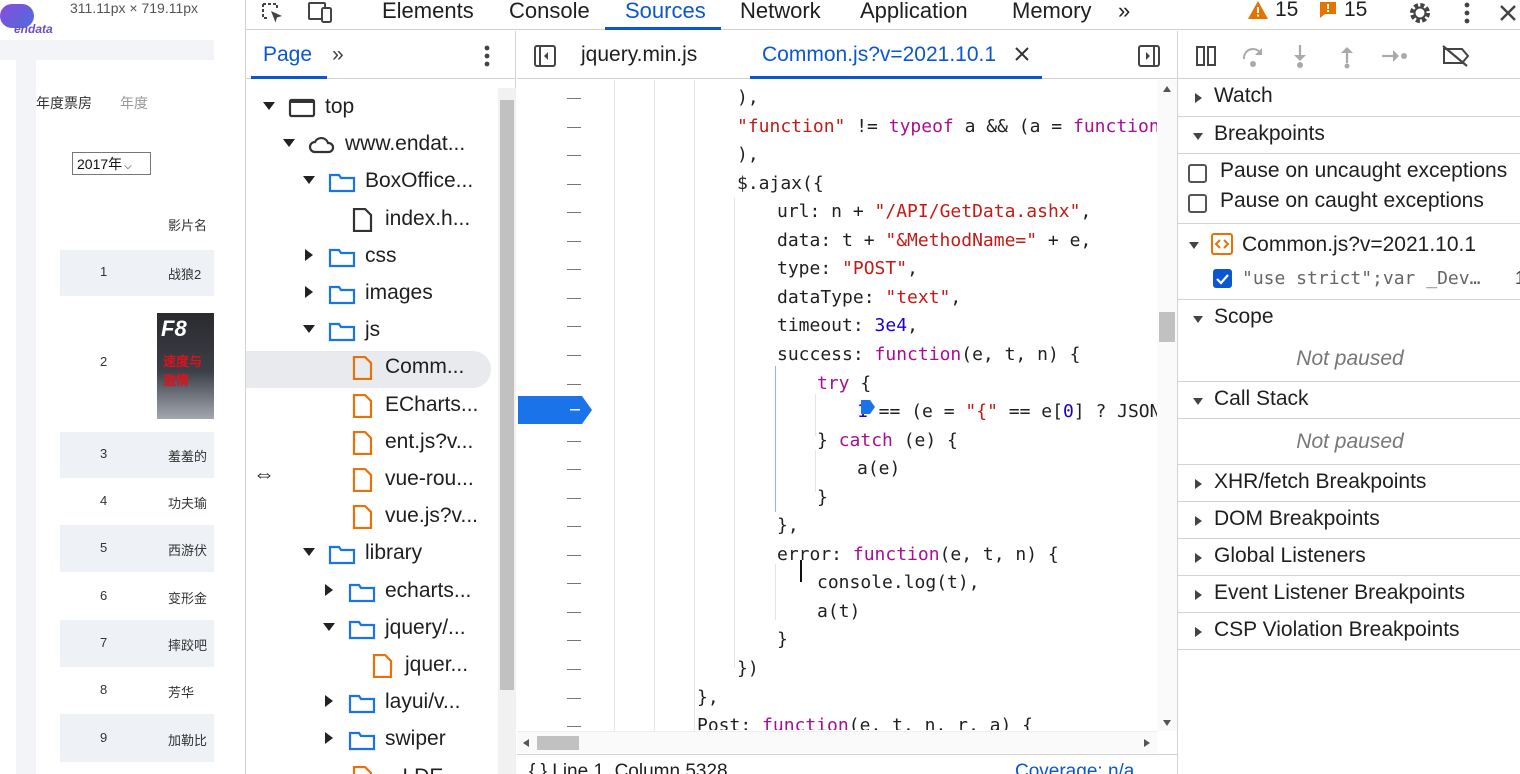  I want to click on cursor-position: { } Line 1, Column 5328, so click(628, 767).